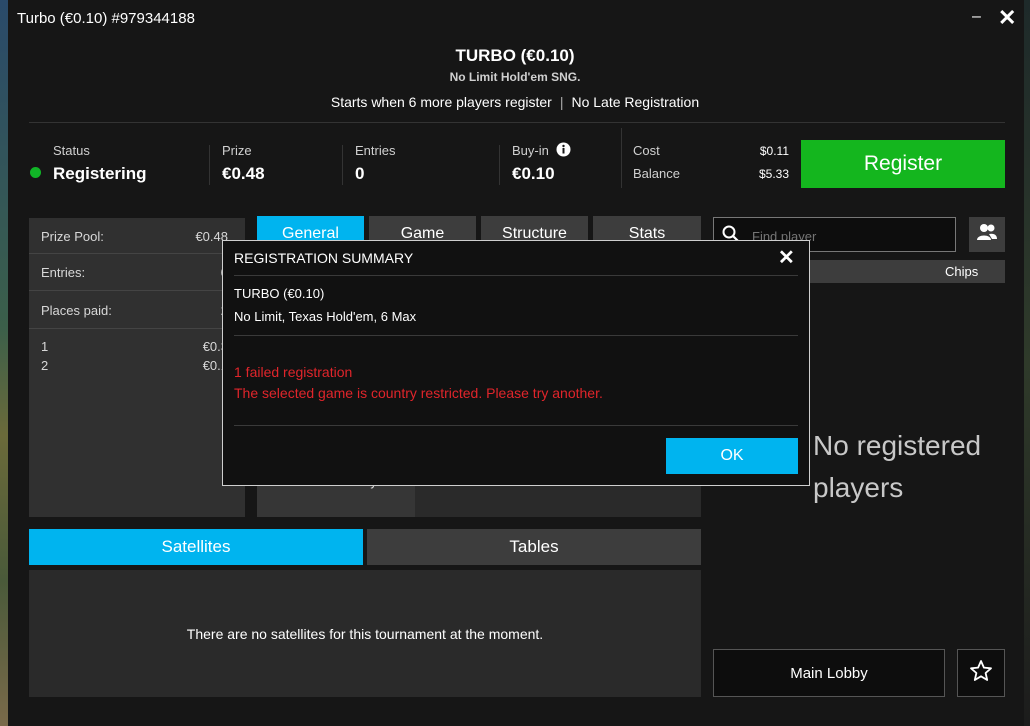 This screenshot has height=726, width=1030. Describe the element at coordinates (199, 272) in the screenshot. I see `left-entries-value: 0` at that location.